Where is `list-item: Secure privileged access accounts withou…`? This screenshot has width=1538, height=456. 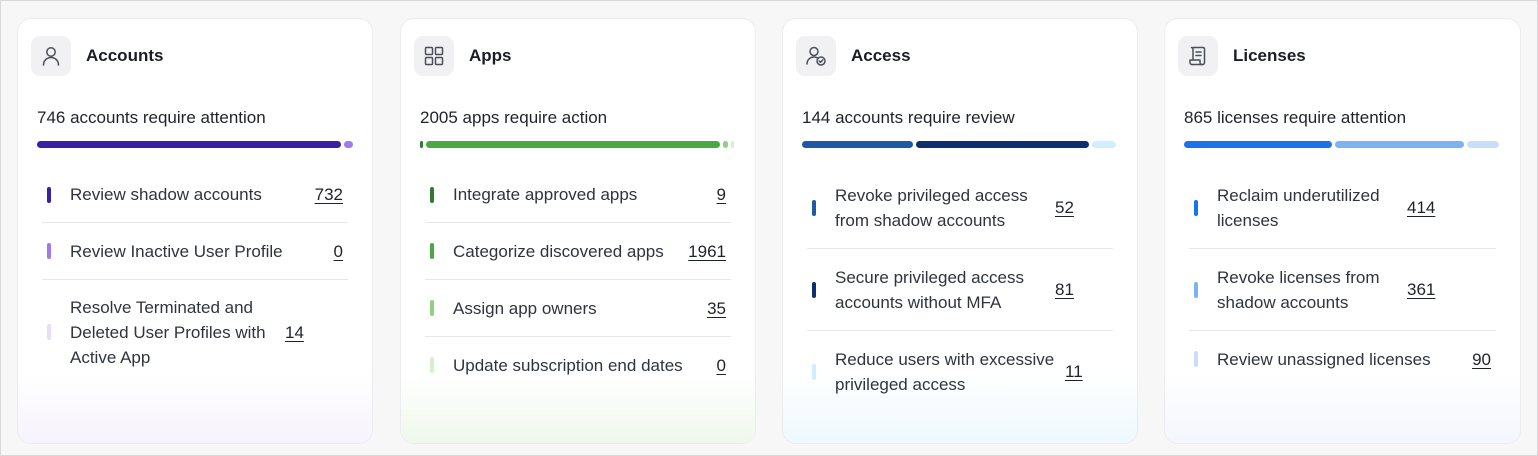 list-item: Secure privileged access accounts withou… is located at coordinates (960, 290).